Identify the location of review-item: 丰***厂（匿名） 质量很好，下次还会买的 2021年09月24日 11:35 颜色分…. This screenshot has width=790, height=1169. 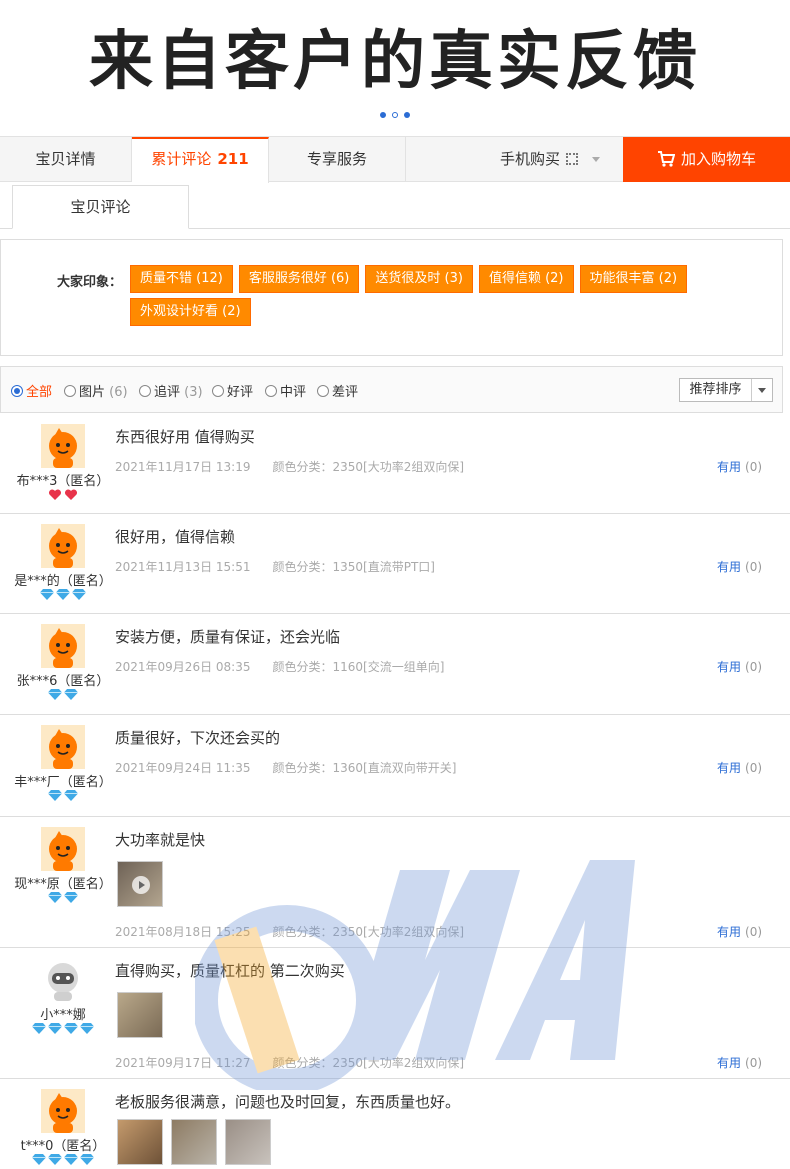
(395, 766).